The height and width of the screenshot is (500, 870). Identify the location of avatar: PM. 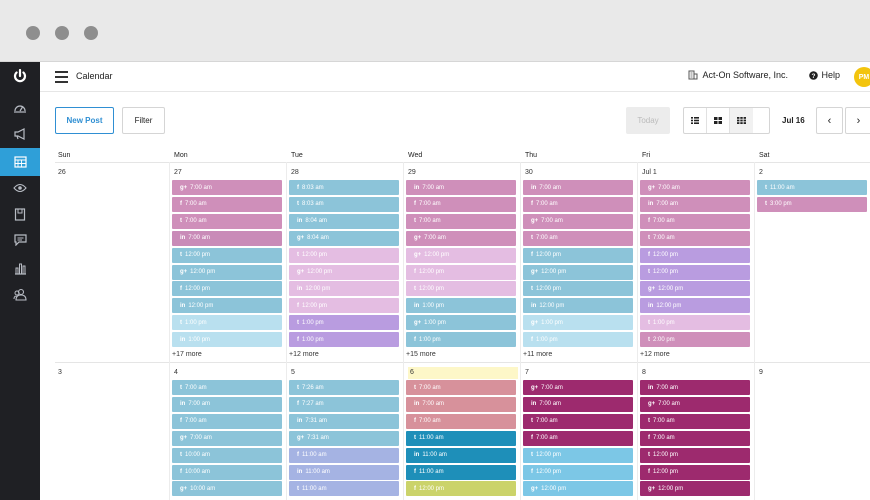
(862, 77).